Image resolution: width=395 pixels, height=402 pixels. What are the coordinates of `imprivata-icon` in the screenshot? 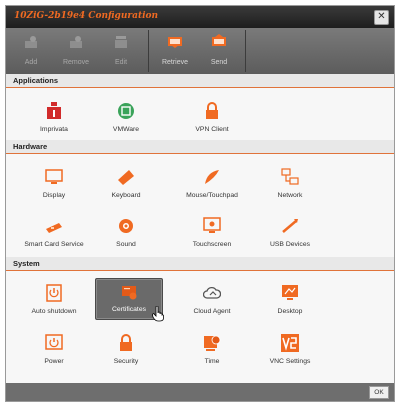 It's located at (54, 110).